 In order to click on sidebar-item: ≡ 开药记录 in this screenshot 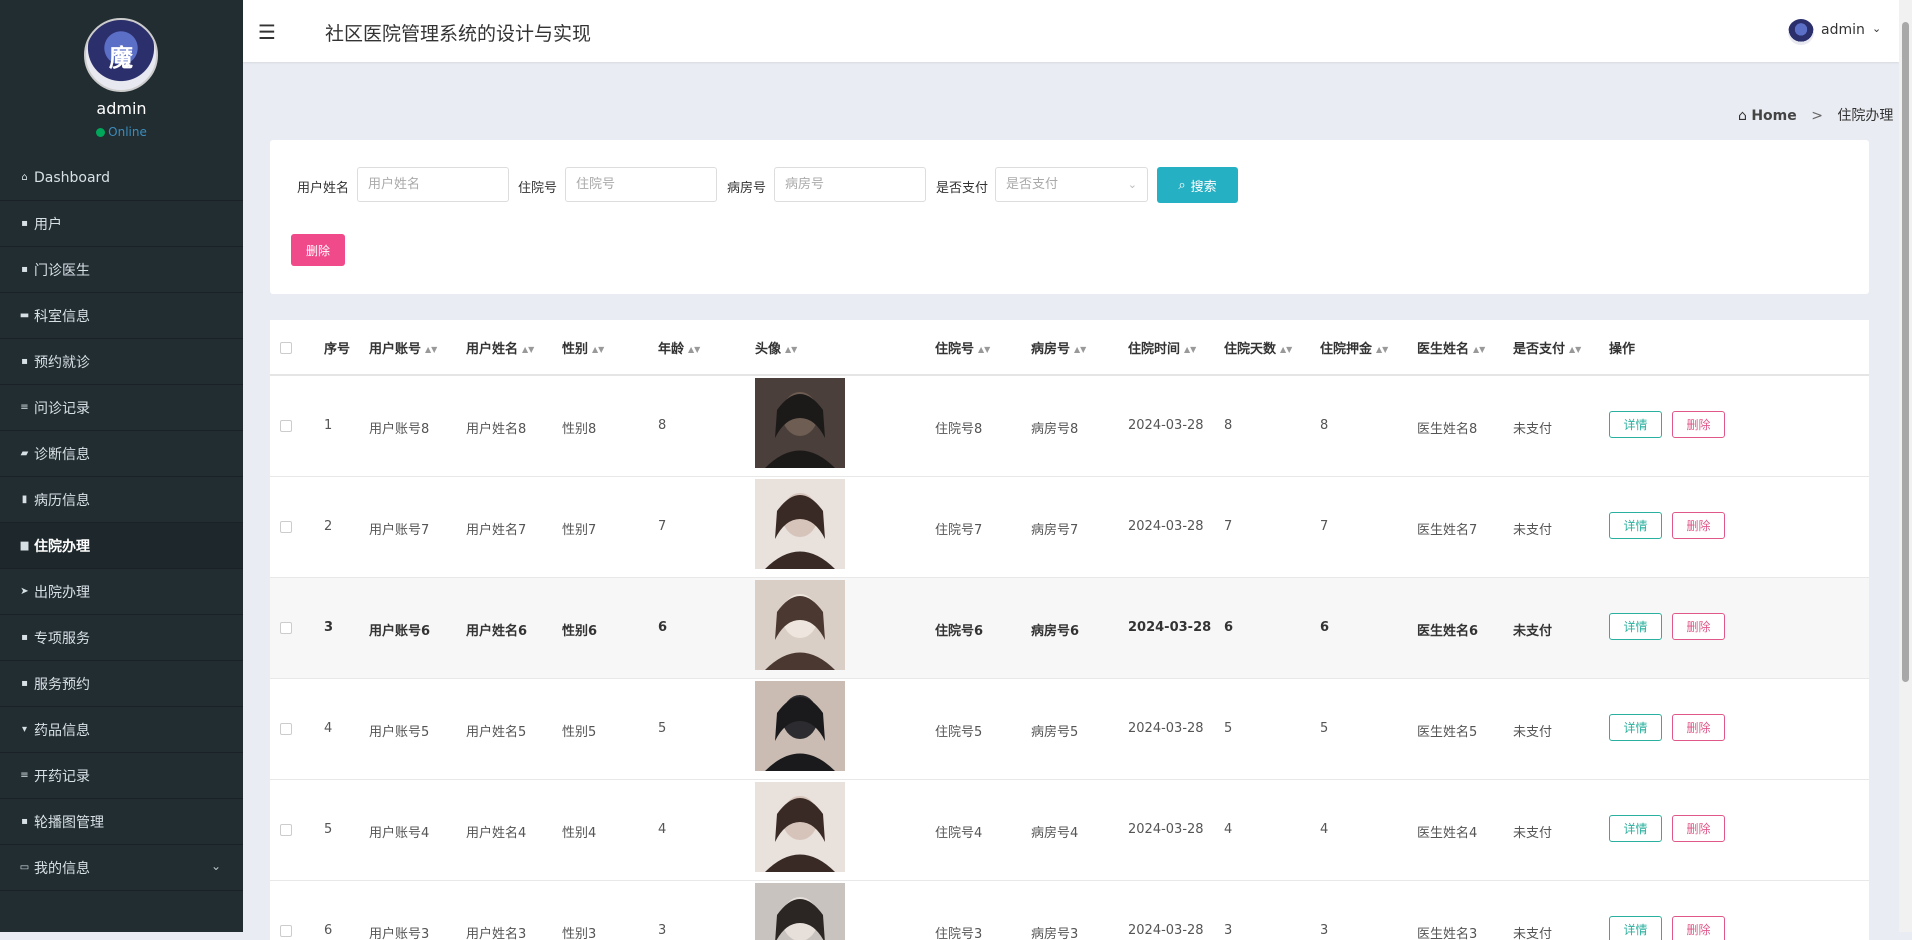, I will do `click(121, 776)`.